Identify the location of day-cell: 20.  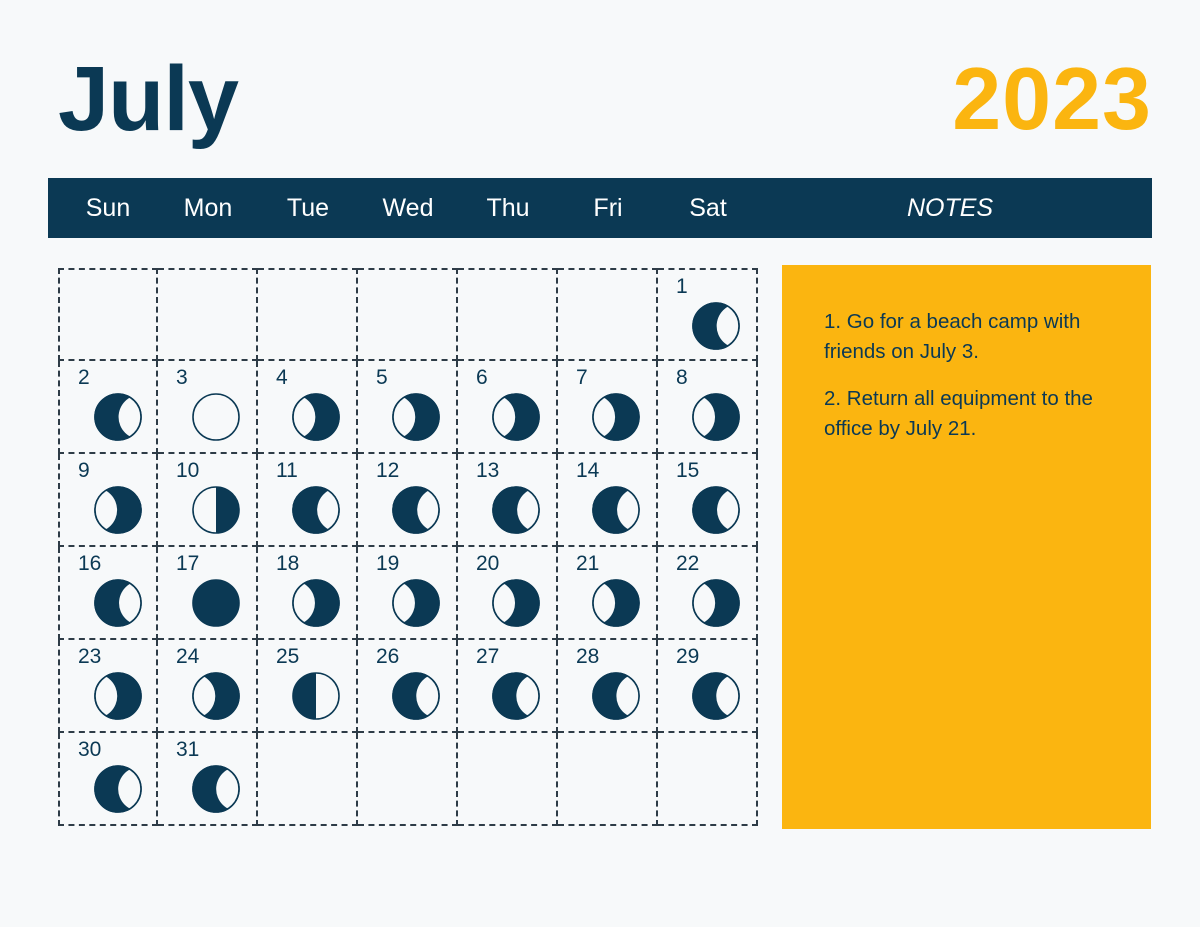
(508, 593).